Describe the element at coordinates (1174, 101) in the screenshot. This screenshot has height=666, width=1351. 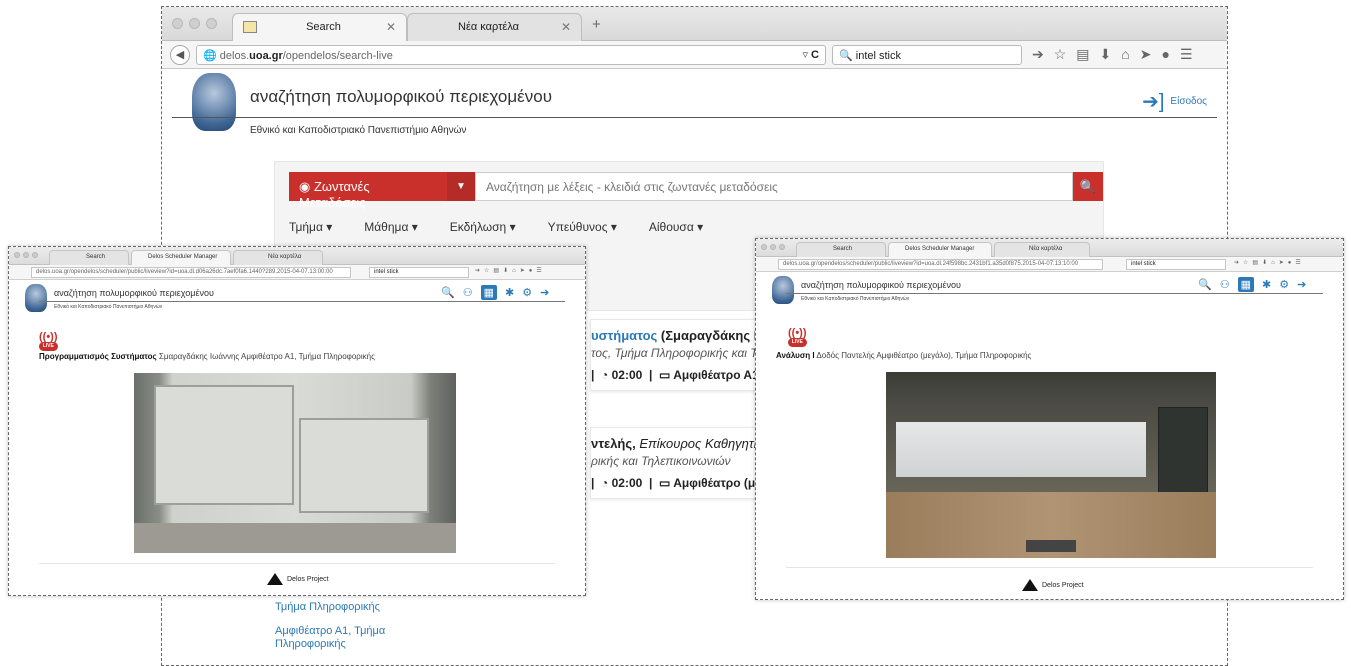
I see `login-link: ➔] Είσοδος` at that location.